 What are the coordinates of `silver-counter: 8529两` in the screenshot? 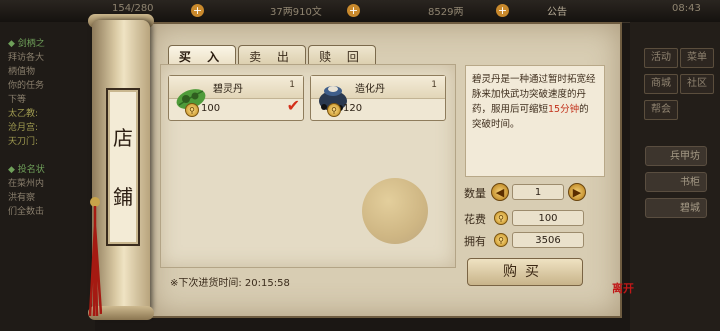 It's located at (446, 12).